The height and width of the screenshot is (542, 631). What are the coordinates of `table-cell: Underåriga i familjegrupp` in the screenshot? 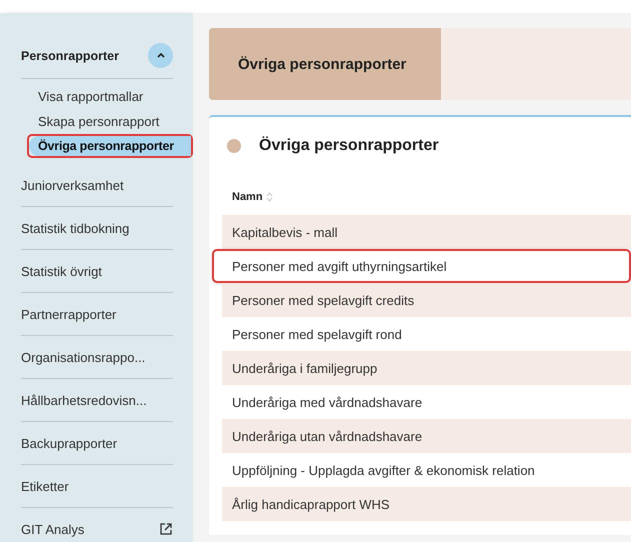 It's located at (305, 368).